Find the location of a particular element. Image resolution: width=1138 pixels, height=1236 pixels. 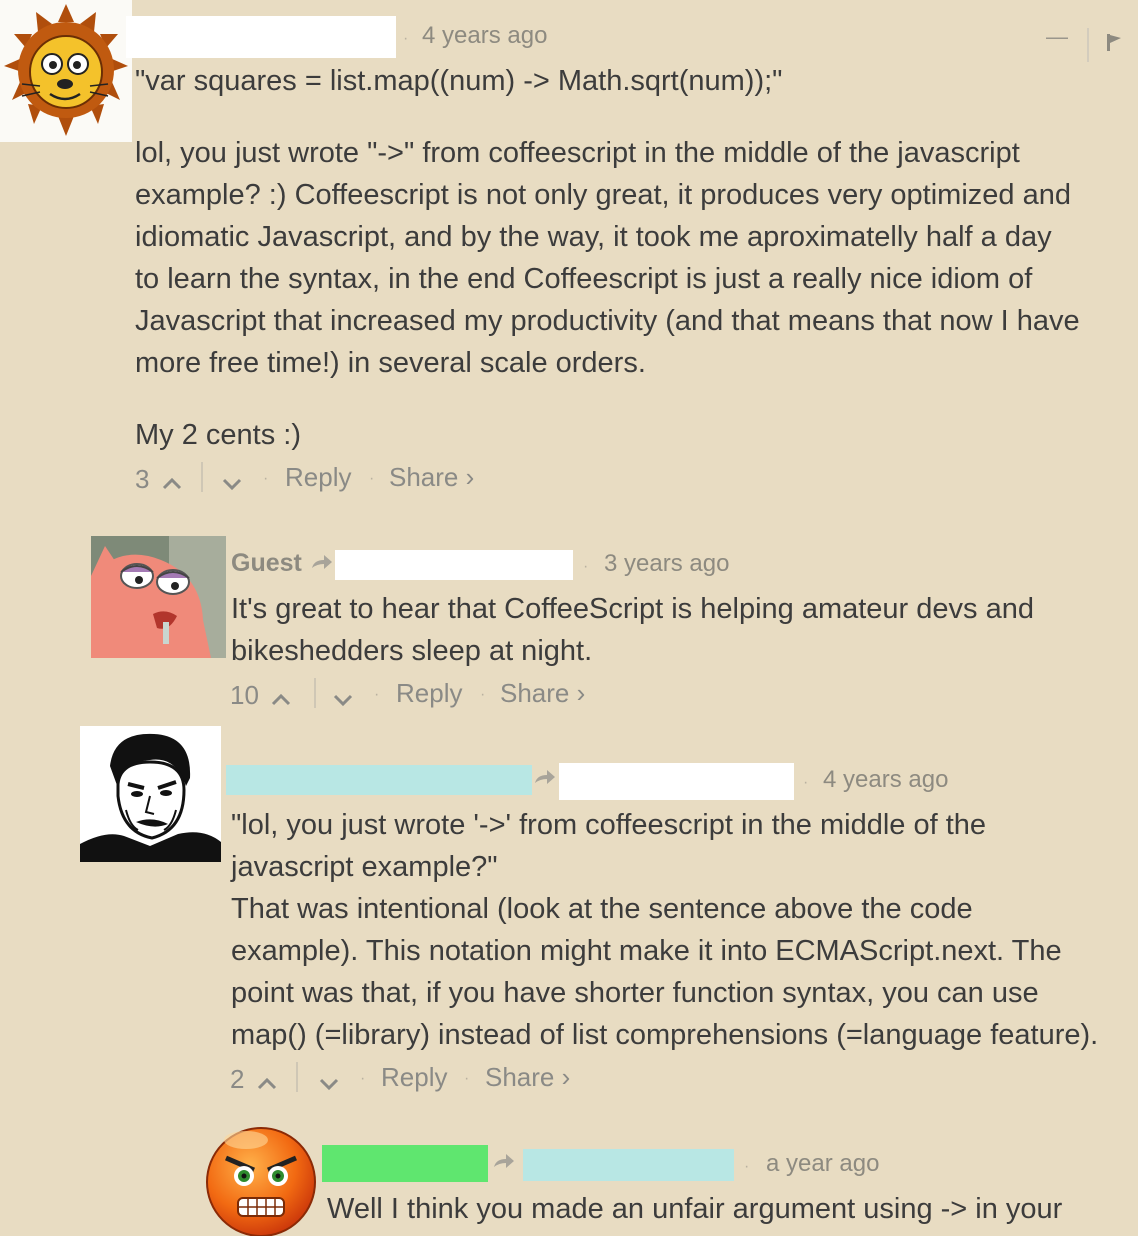

vote-count: 10 is located at coordinates (244, 695).